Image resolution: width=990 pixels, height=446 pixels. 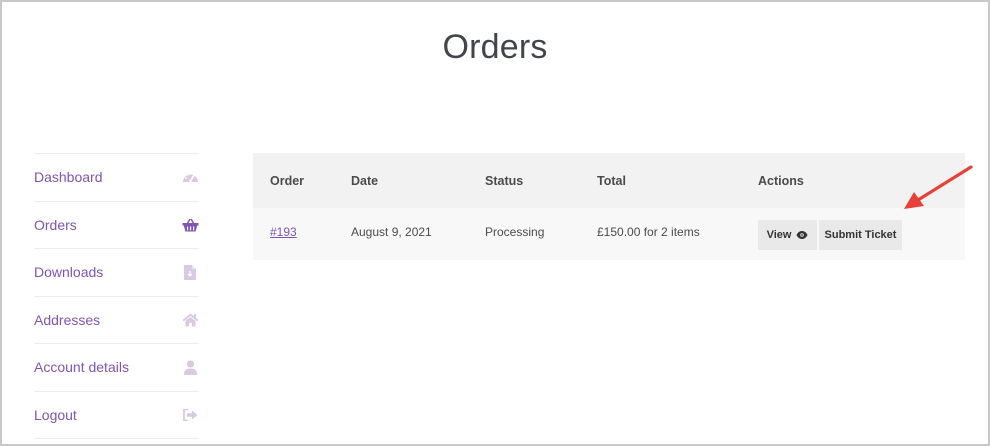 I want to click on nav-item-dashboard: Dashboard, so click(x=116, y=178).